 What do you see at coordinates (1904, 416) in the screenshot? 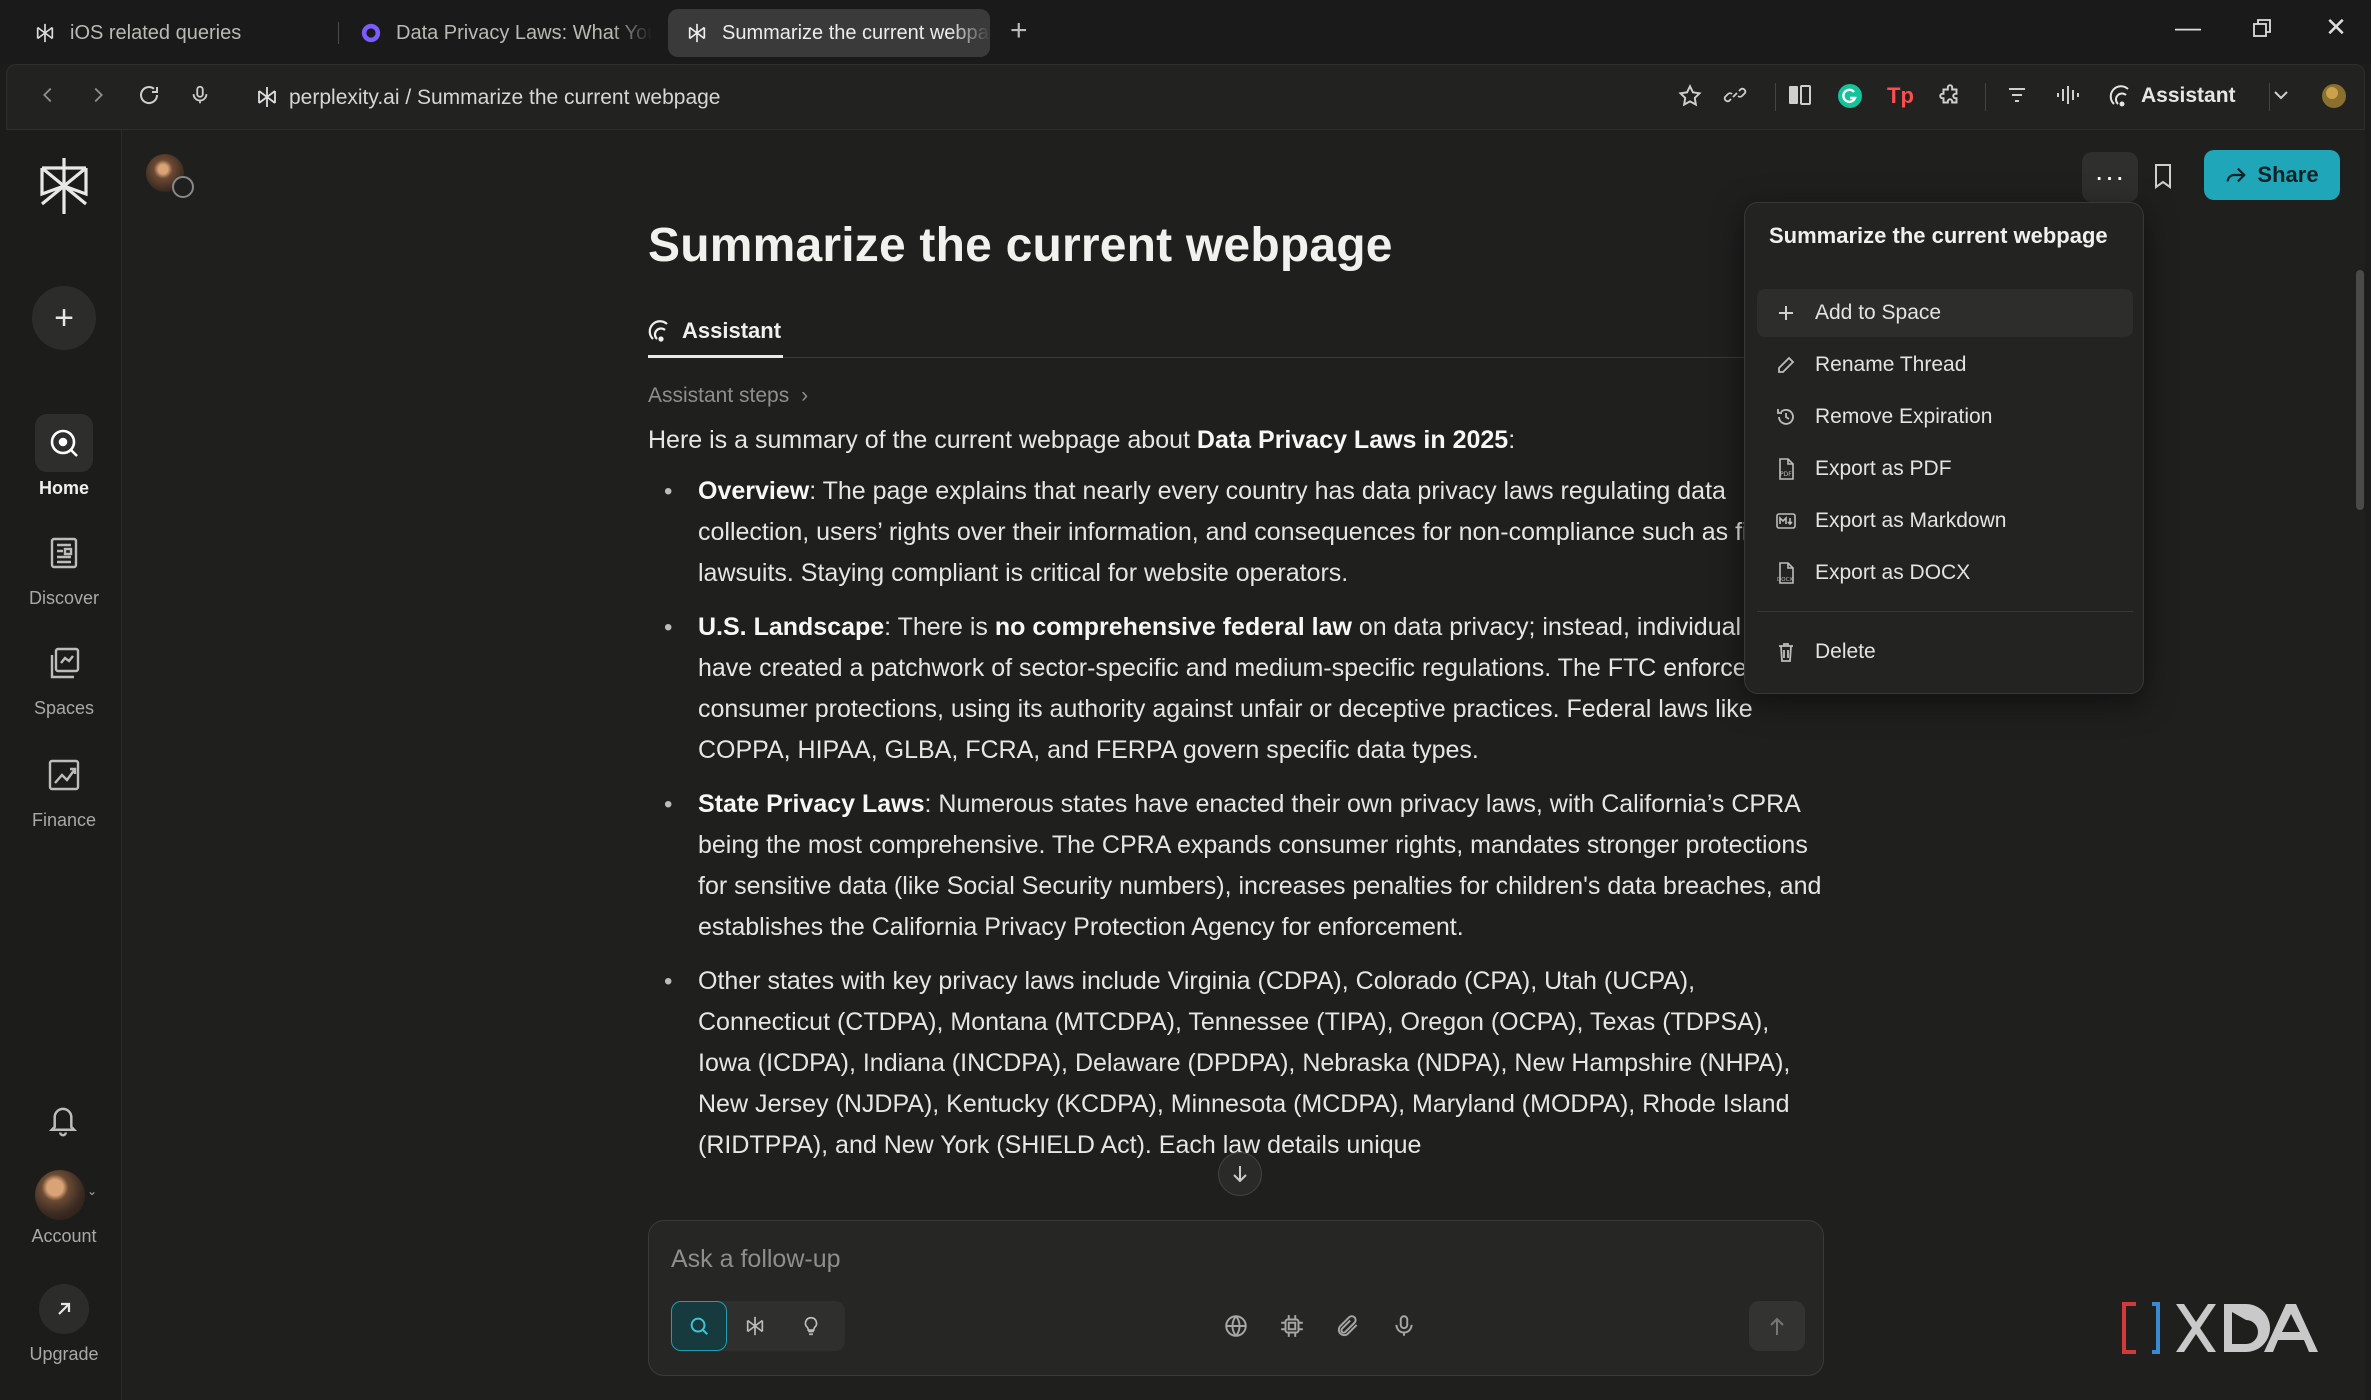
I see `menu-item-label: Remove Expiration` at bounding box center [1904, 416].